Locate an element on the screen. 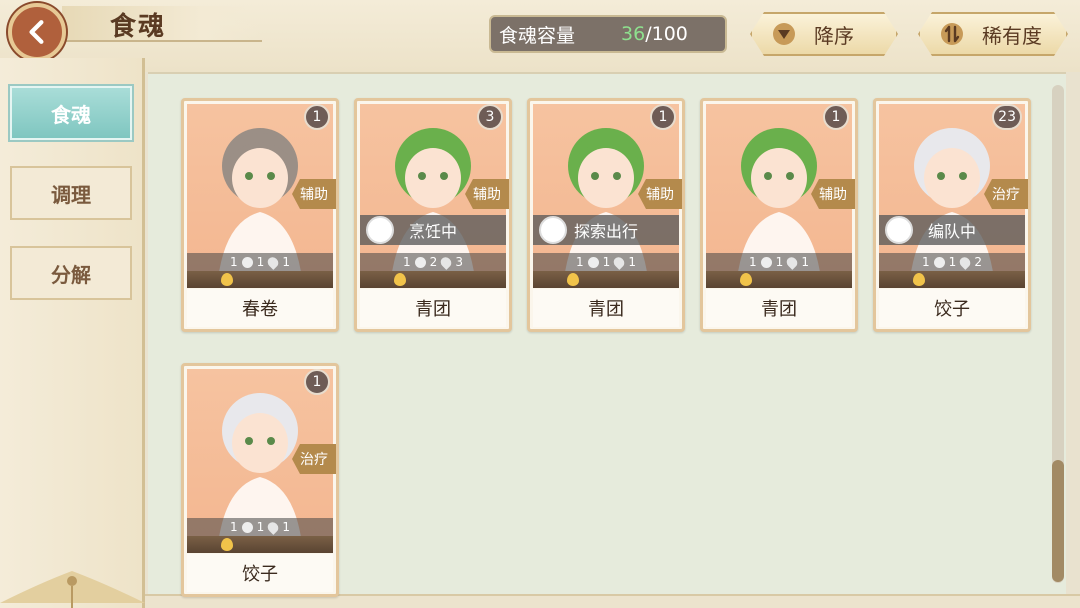 The width and height of the screenshot is (1080, 608). chevron-left-icon is located at coordinates (36, 32).